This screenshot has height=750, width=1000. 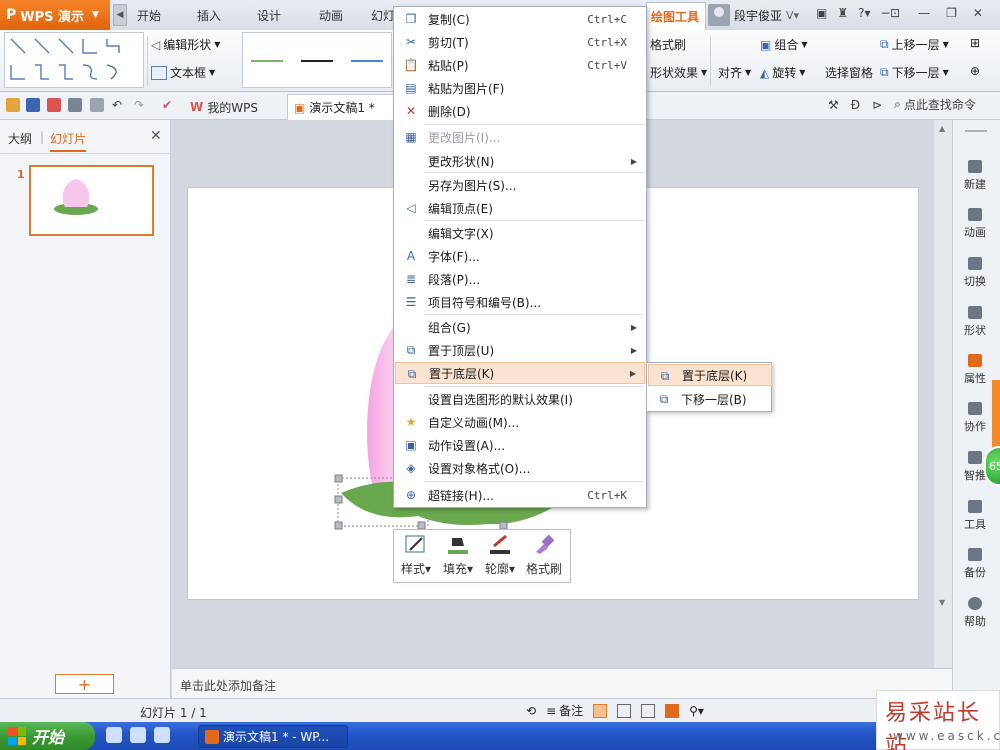 I want to click on line-style-gallery, so click(x=317, y=60).